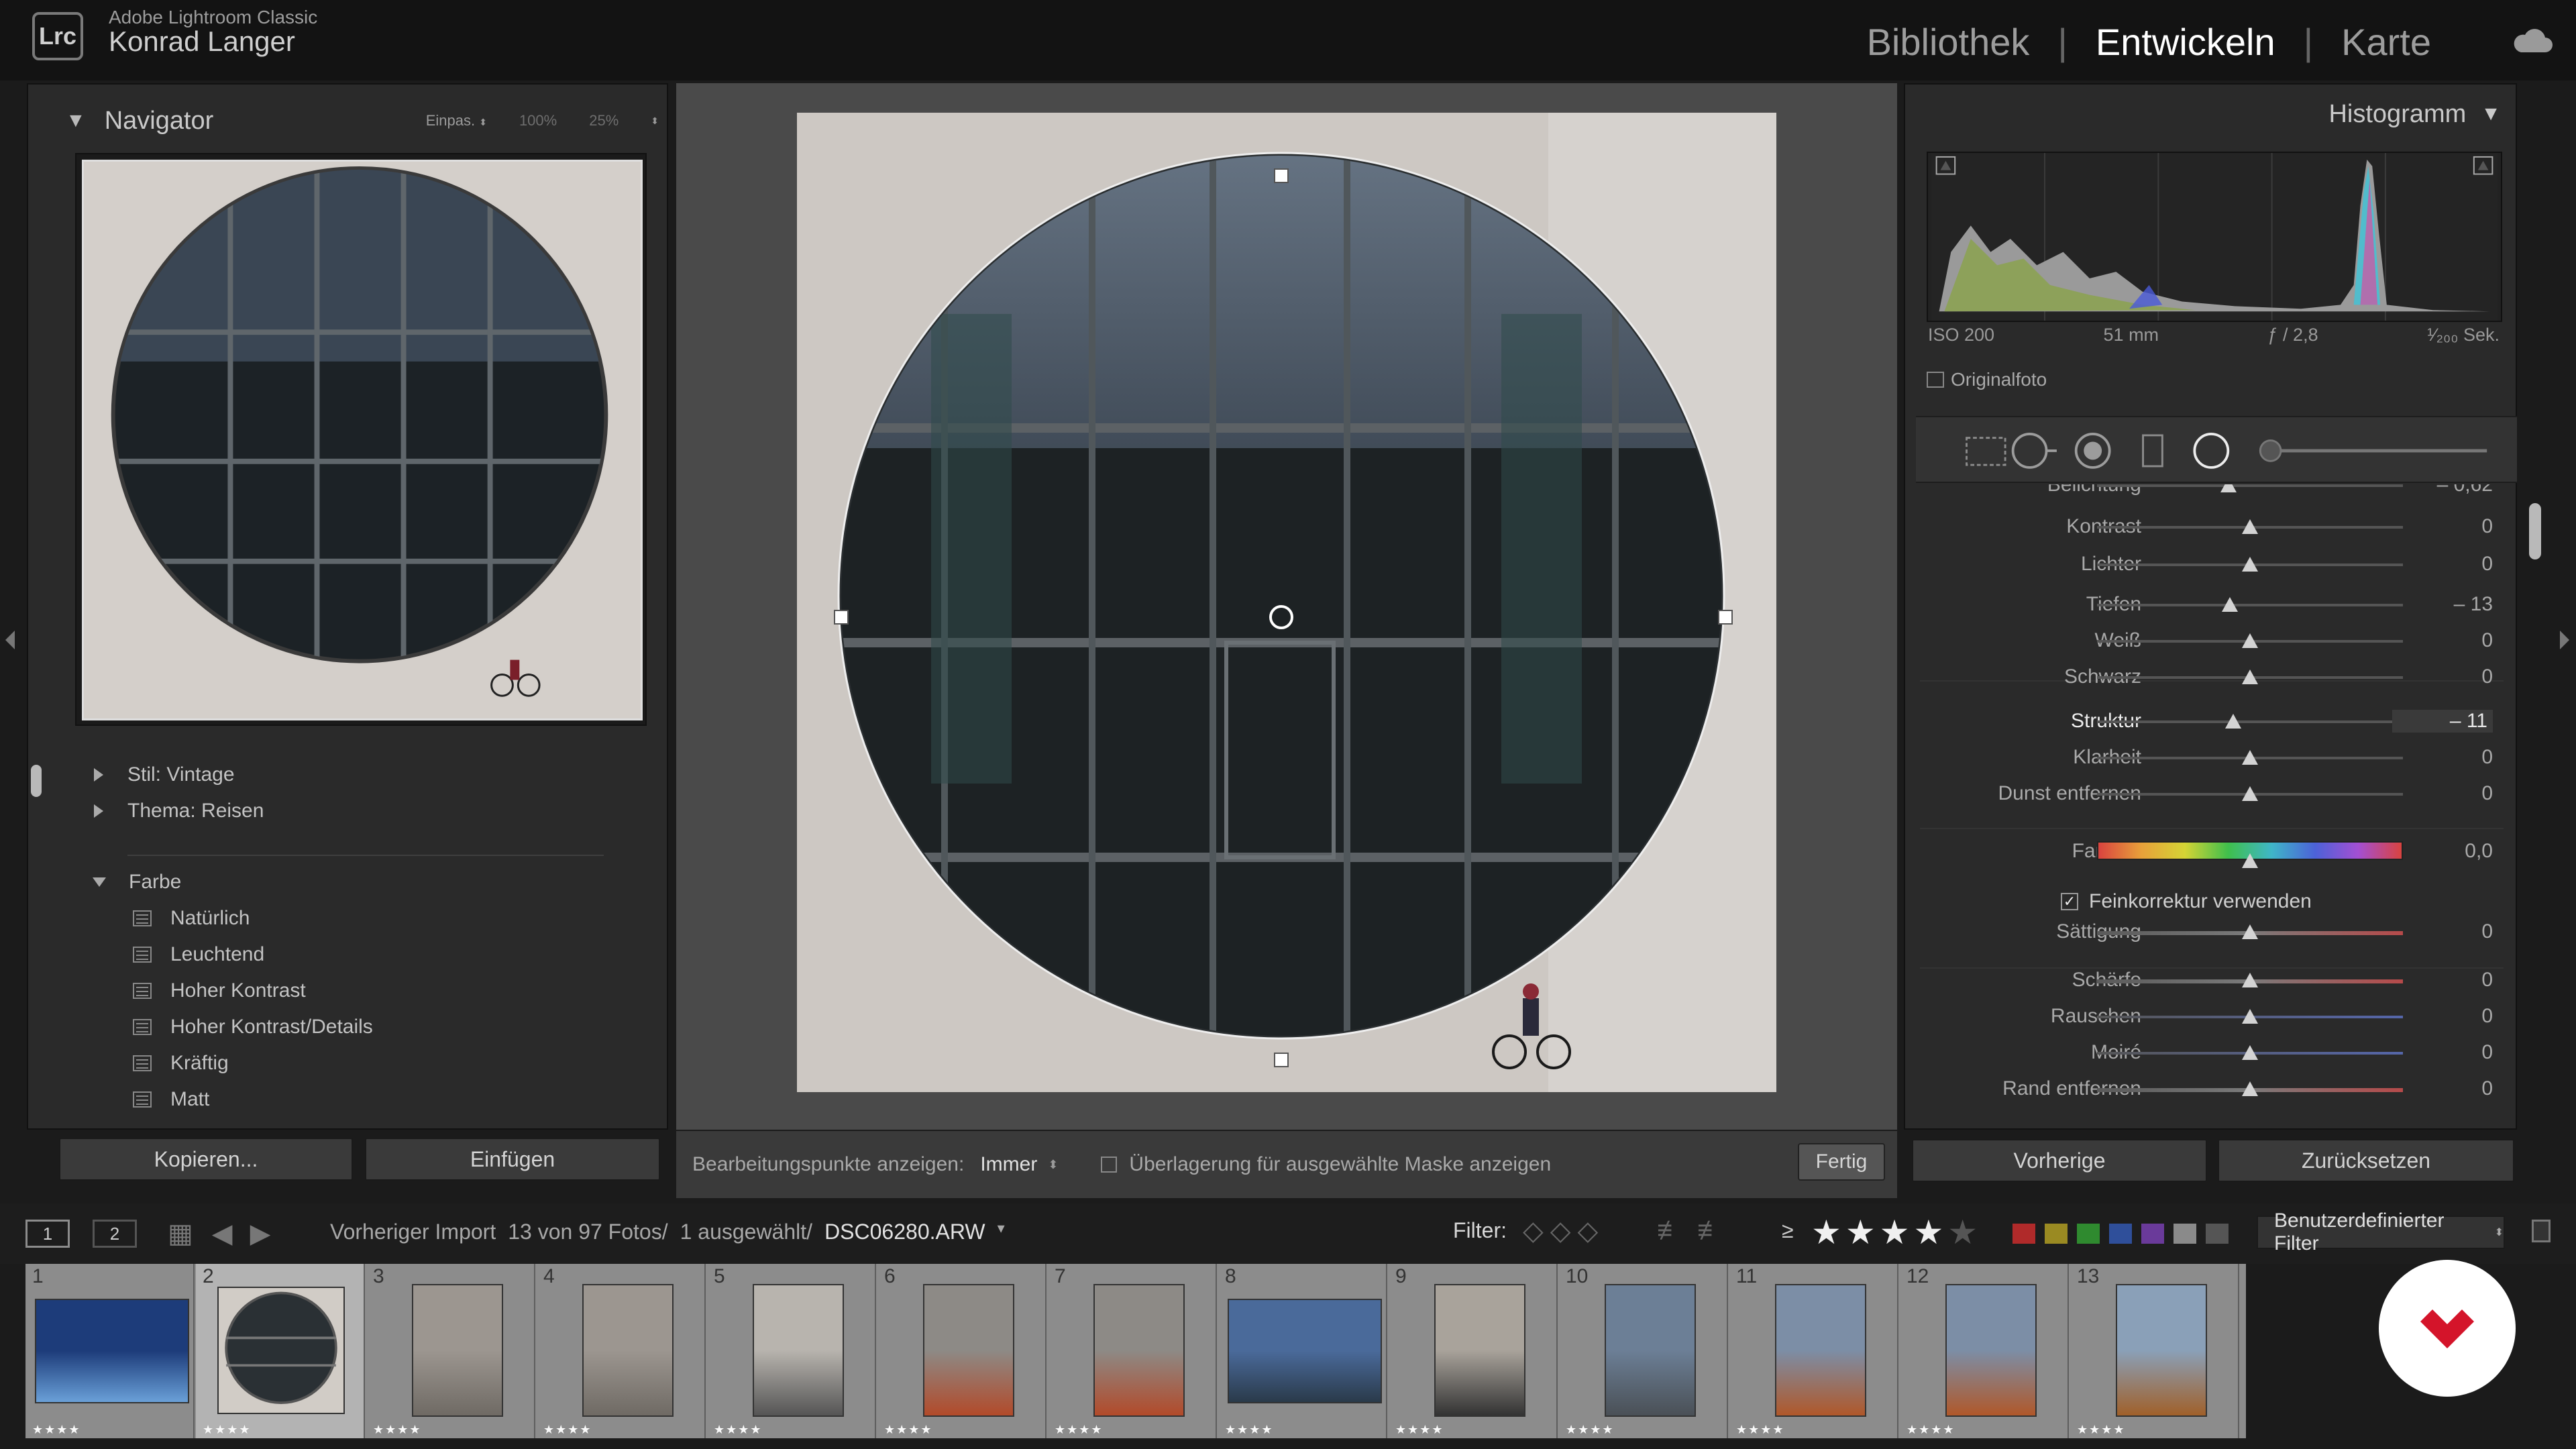 The width and height of the screenshot is (2576, 1449). What do you see at coordinates (361, 954) in the screenshot?
I see `preset-item: Leuchtend` at bounding box center [361, 954].